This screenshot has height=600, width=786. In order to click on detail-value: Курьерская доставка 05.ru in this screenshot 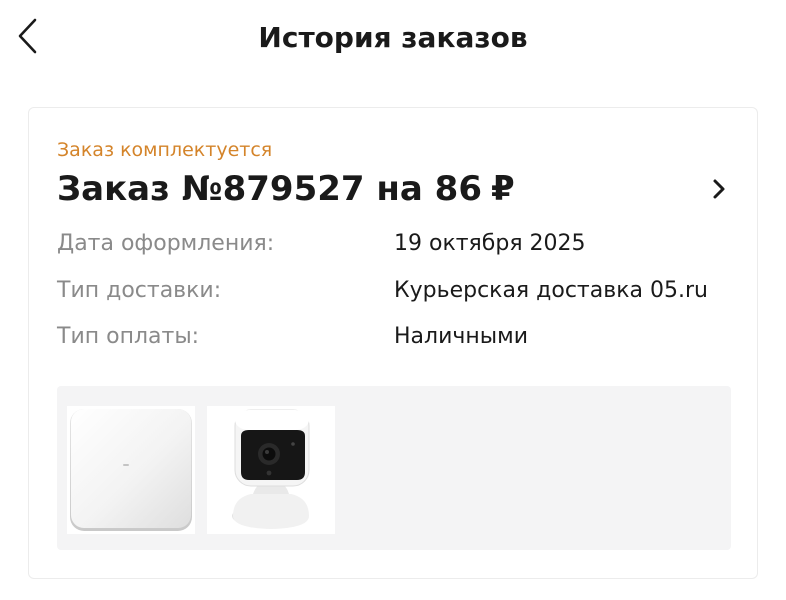, I will do `click(551, 290)`.